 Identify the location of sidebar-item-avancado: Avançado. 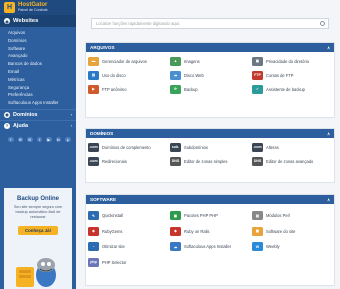
(42, 56).